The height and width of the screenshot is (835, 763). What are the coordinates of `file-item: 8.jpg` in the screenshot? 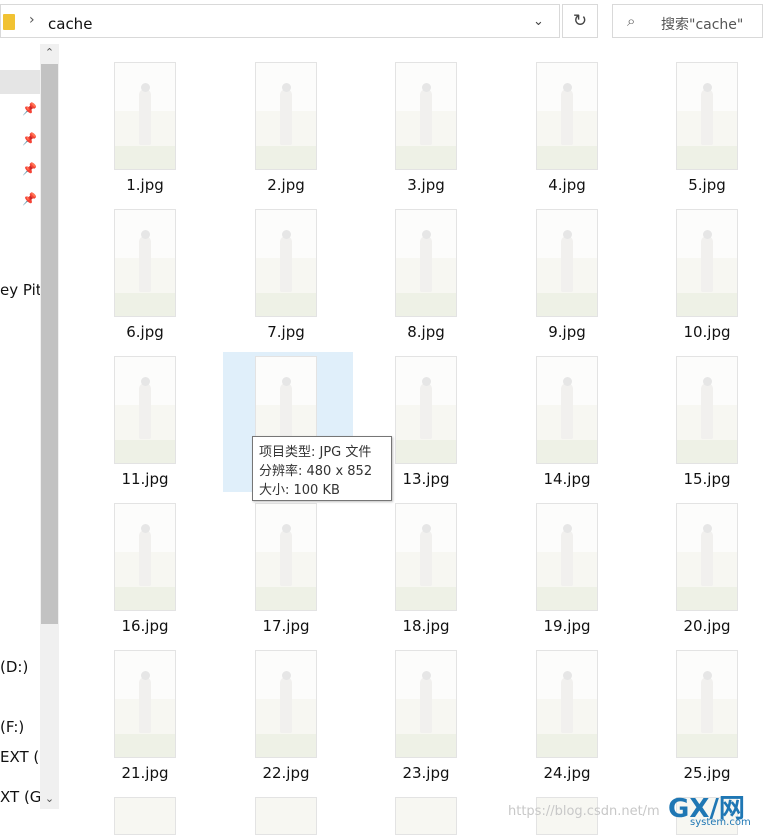 It's located at (426, 277).